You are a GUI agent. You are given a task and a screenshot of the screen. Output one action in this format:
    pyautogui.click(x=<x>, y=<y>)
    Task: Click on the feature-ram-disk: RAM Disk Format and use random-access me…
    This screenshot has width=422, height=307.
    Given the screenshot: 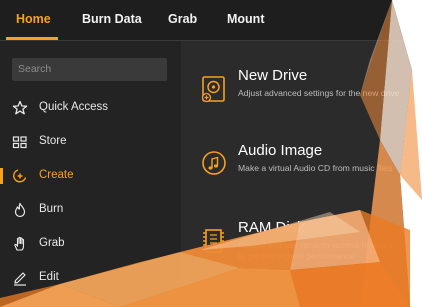 What is the action you would take?
    pyautogui.click(x=310, y=252)
    